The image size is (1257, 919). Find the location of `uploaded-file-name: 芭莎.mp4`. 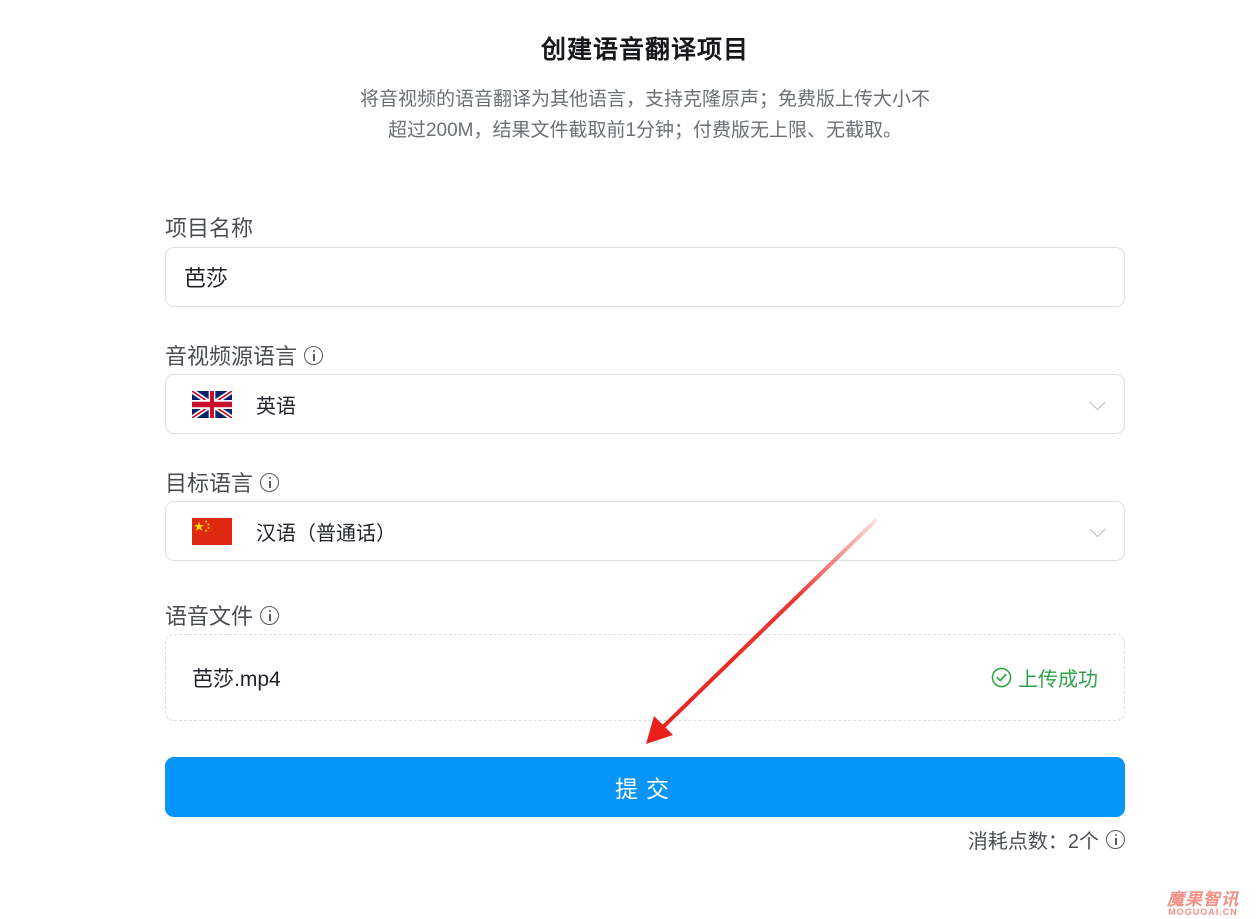

uploaded-file-name: 芭莎.mp4 is located at coordinates (236, 679).